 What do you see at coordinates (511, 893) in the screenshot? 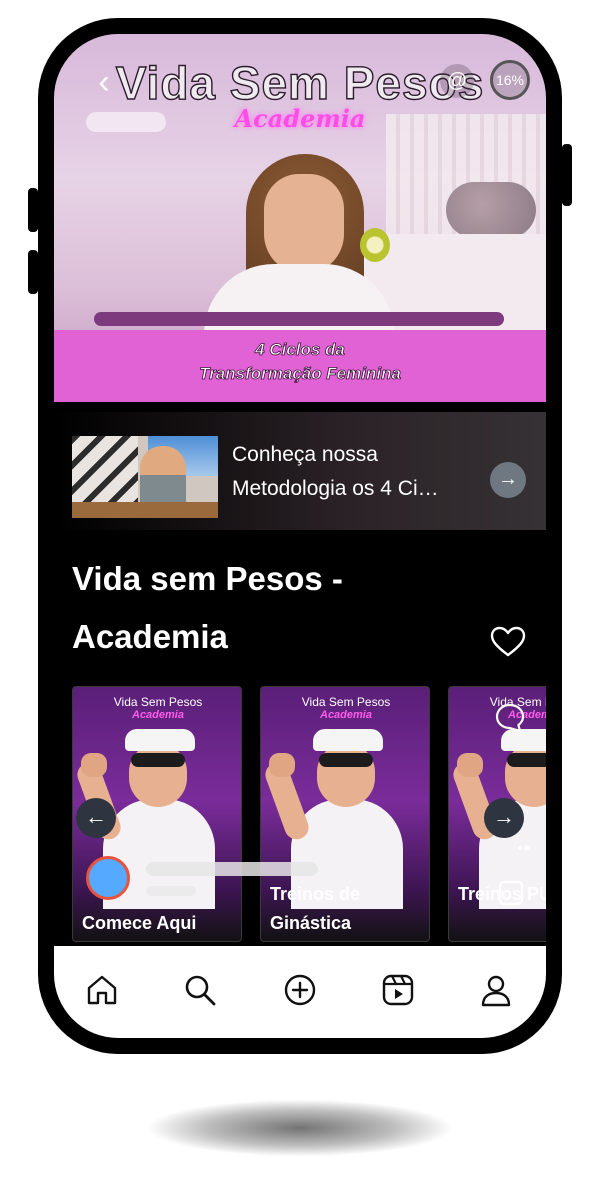
I see `bookmark-icon` at bounding box center [511, 893].